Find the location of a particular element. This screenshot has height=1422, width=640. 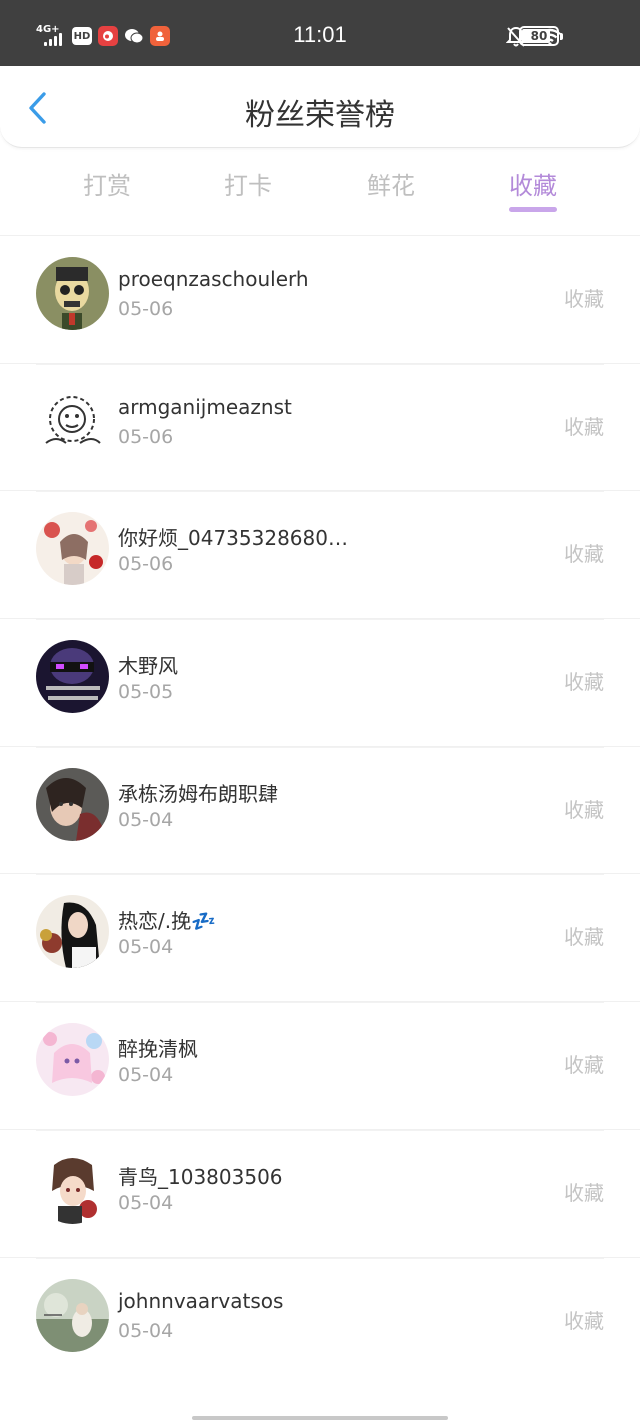

page-header: 粉丝荣誉榜 is located at coordinates (320, 107).